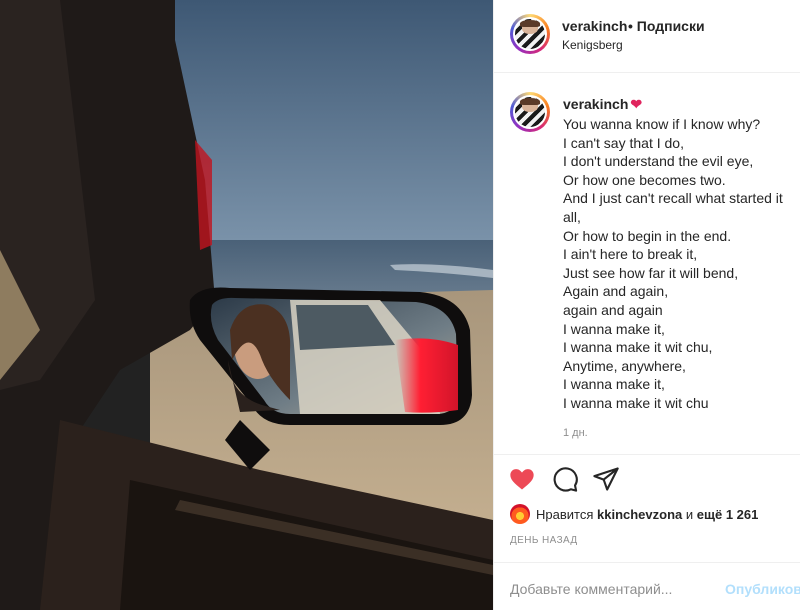  What do you see at coordinates (651, 272) in the screenshot?
I see `caption-line: Just see how far it will bend,` at bounding box center [651, 272].